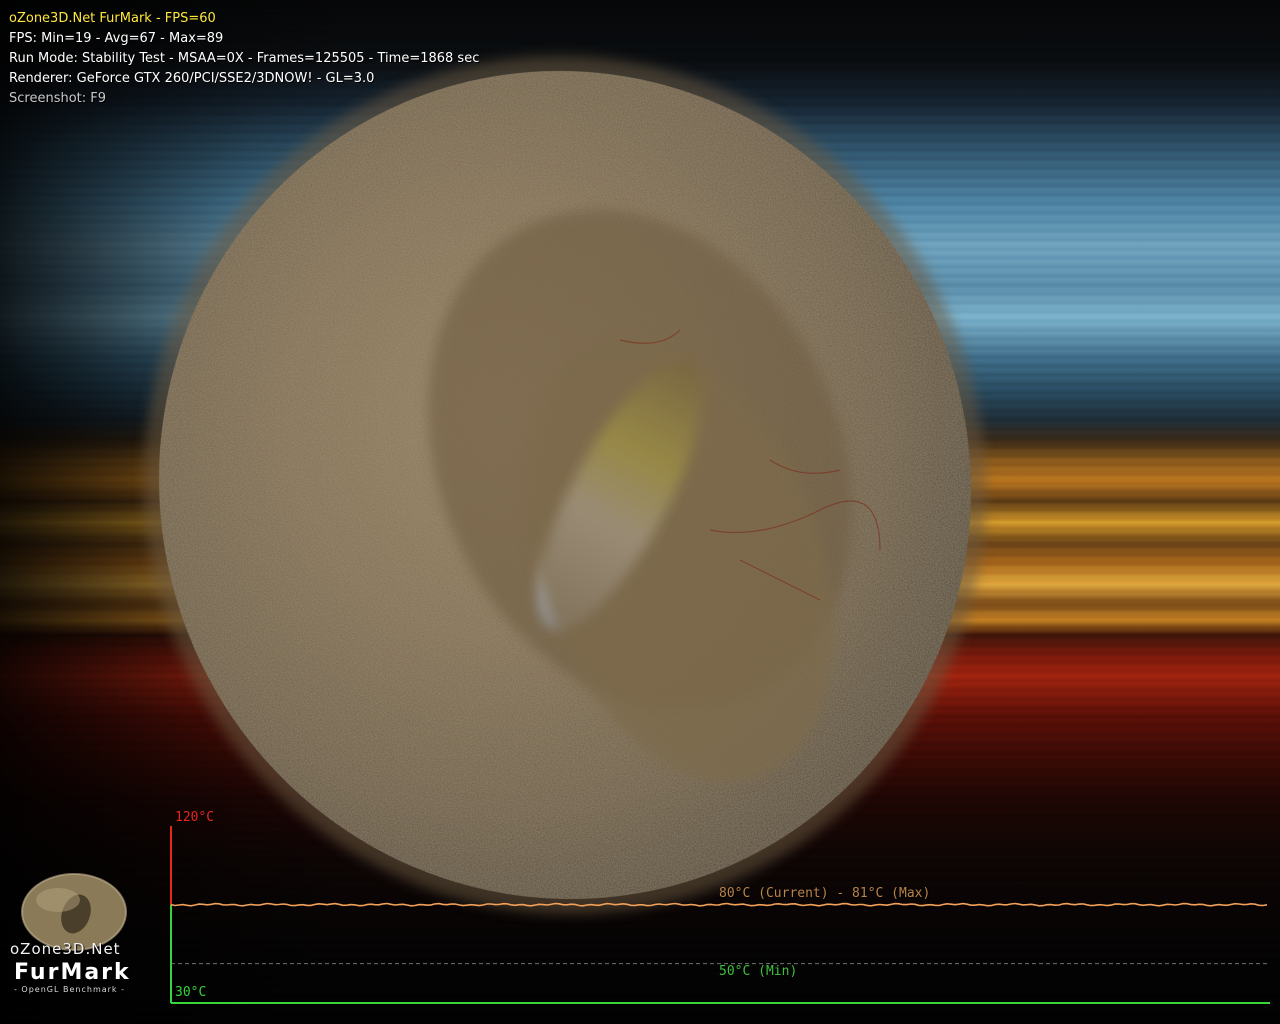 The height and width of the screenshot is (1024, 1280). What do you see at coordinates (112, 18) in the screenshot?
I see `title-fps-line: oZone3D.Net FurMark - FPS=60` at bounding box center [112, 18].